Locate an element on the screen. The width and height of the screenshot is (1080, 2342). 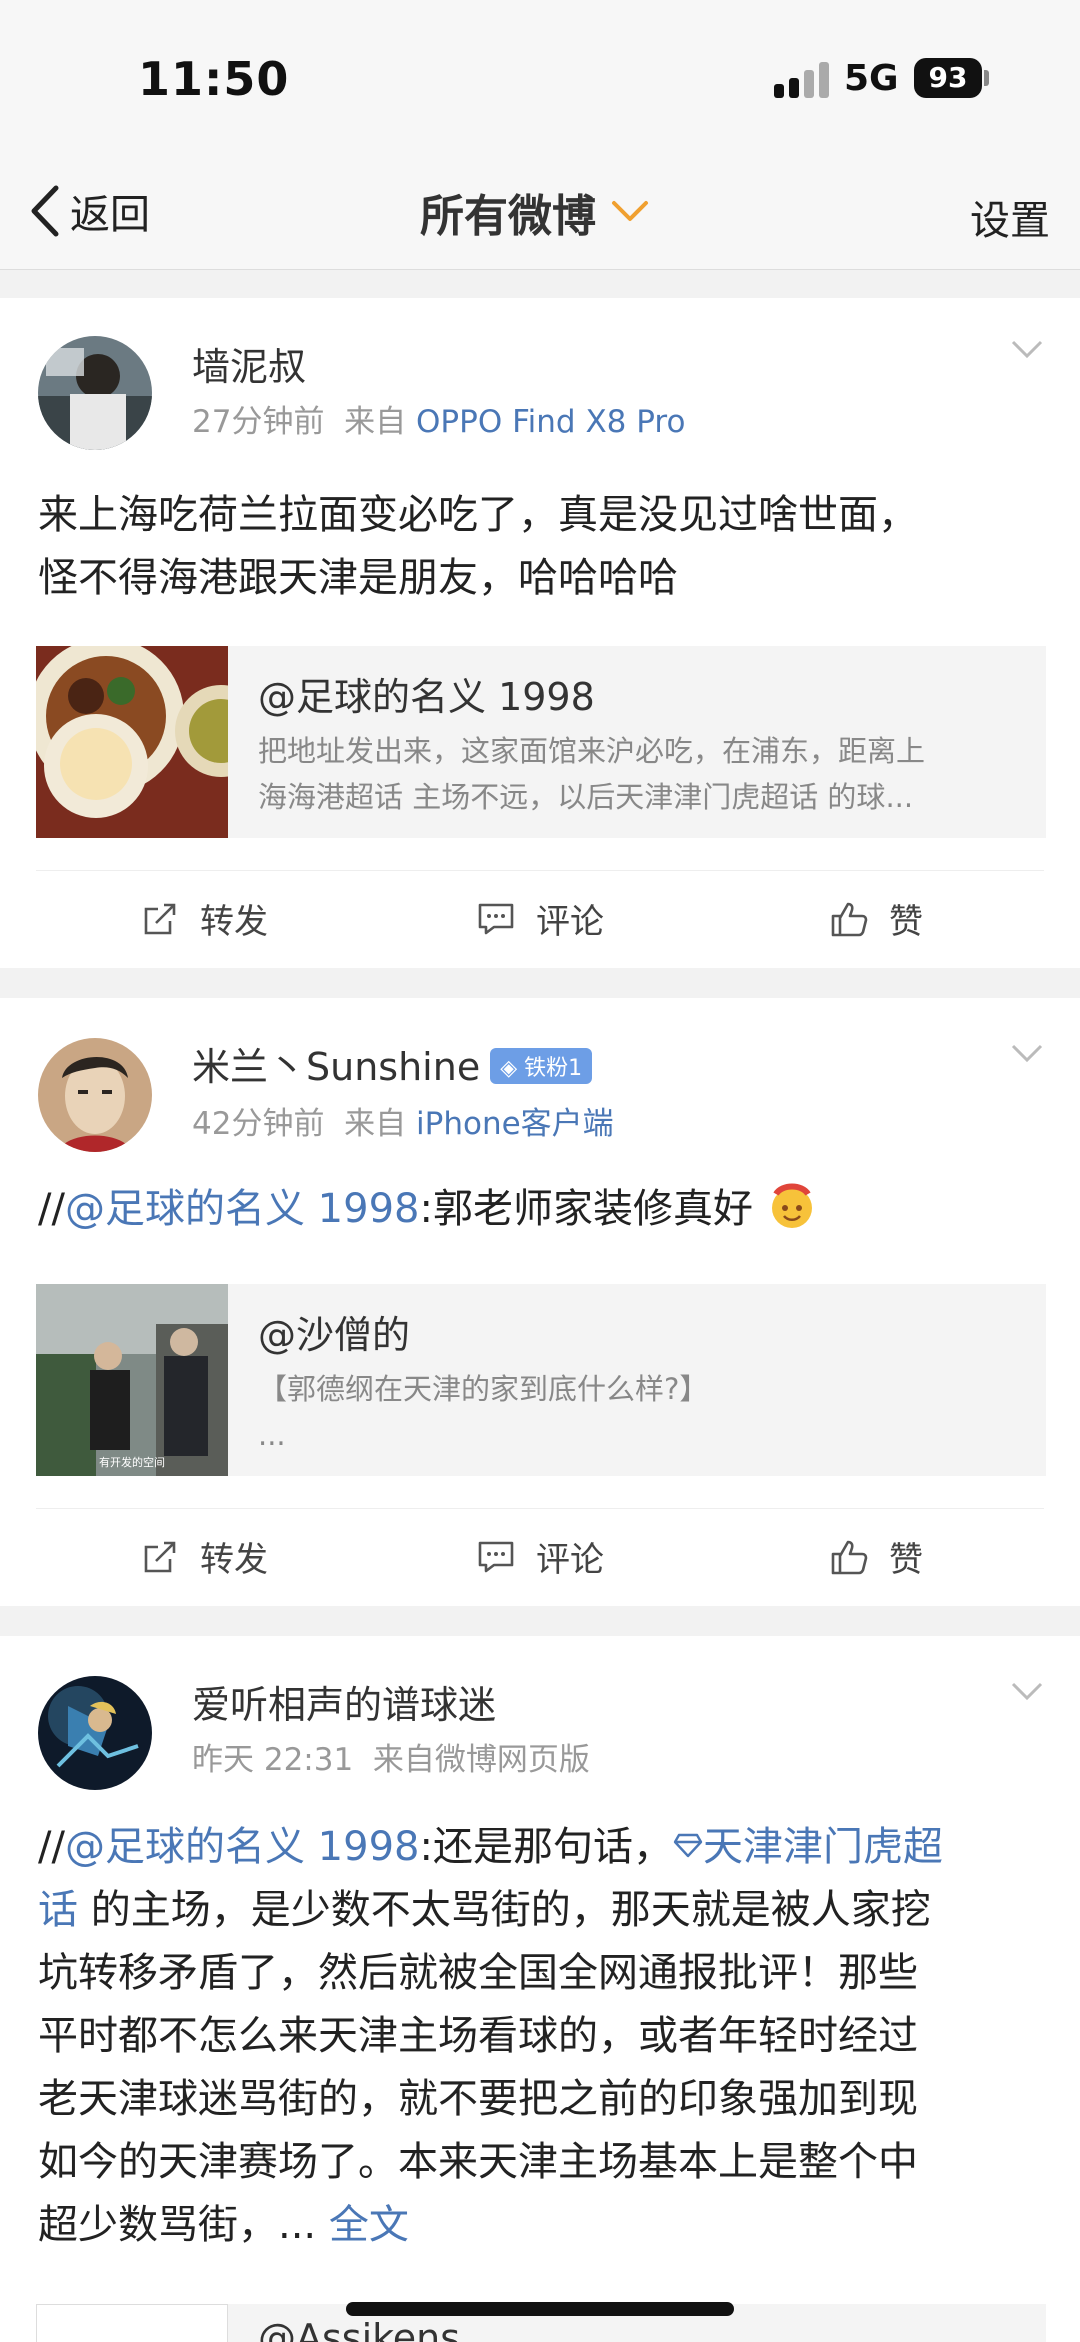
back-label: 返回 is located at coordinates (110, 215).